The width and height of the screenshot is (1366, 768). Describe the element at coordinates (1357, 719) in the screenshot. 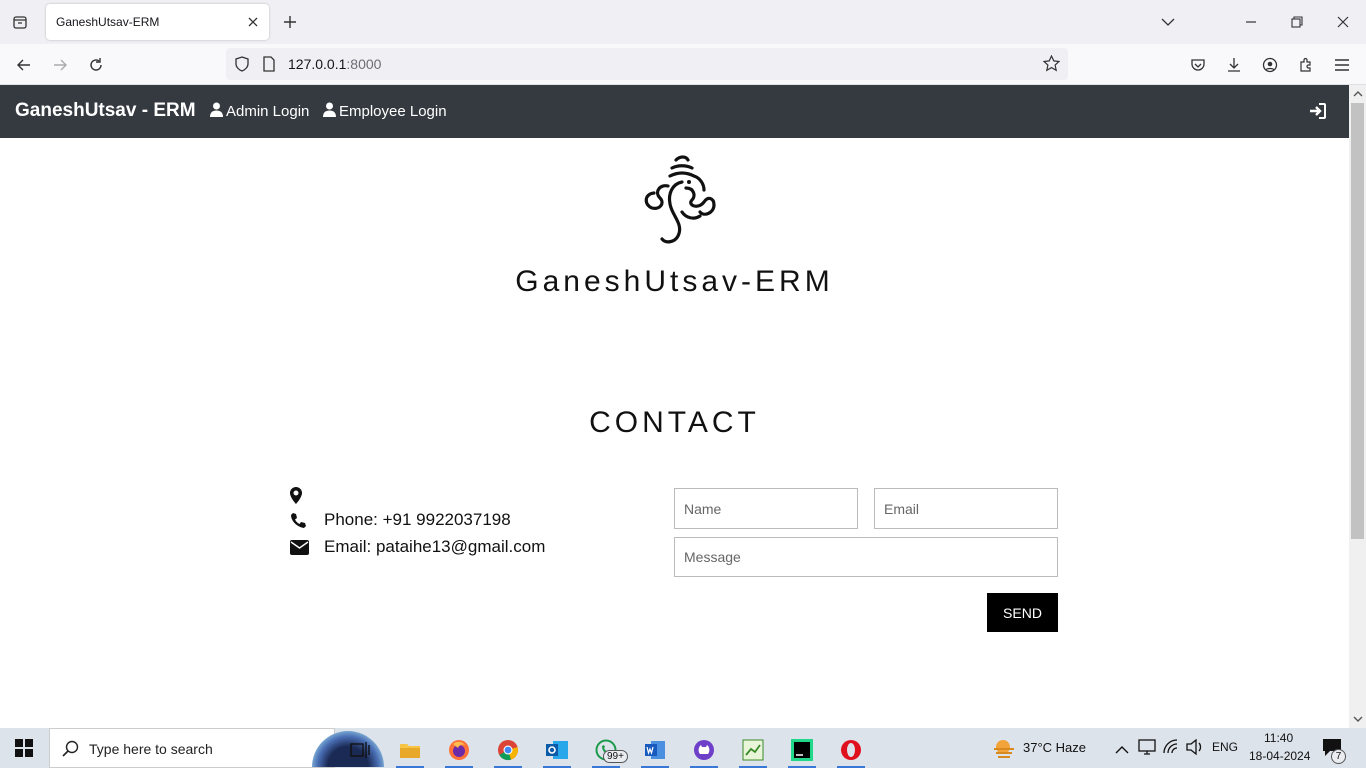

I see `scroll-down-icon` at that location.